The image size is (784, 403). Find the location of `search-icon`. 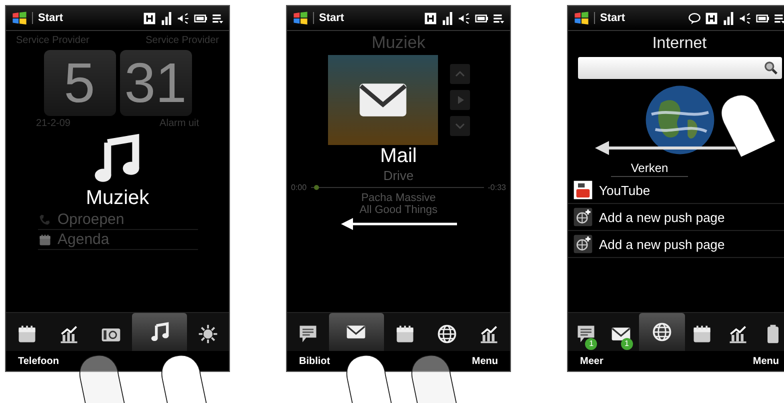

search-icon is located at coordinates (770, 68).